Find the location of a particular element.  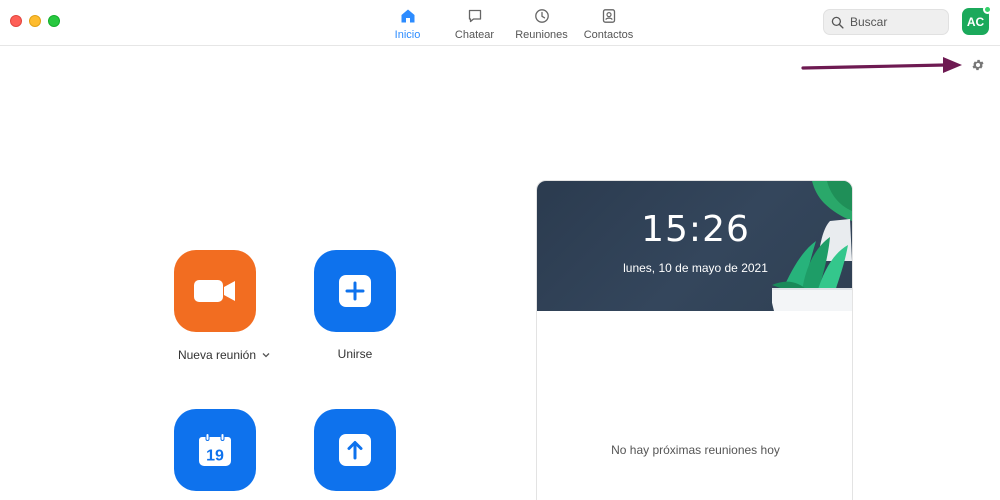

clock-banner: 15:26 lunes, 10 de mayo de 2021 is located at coordinates (694, 246).